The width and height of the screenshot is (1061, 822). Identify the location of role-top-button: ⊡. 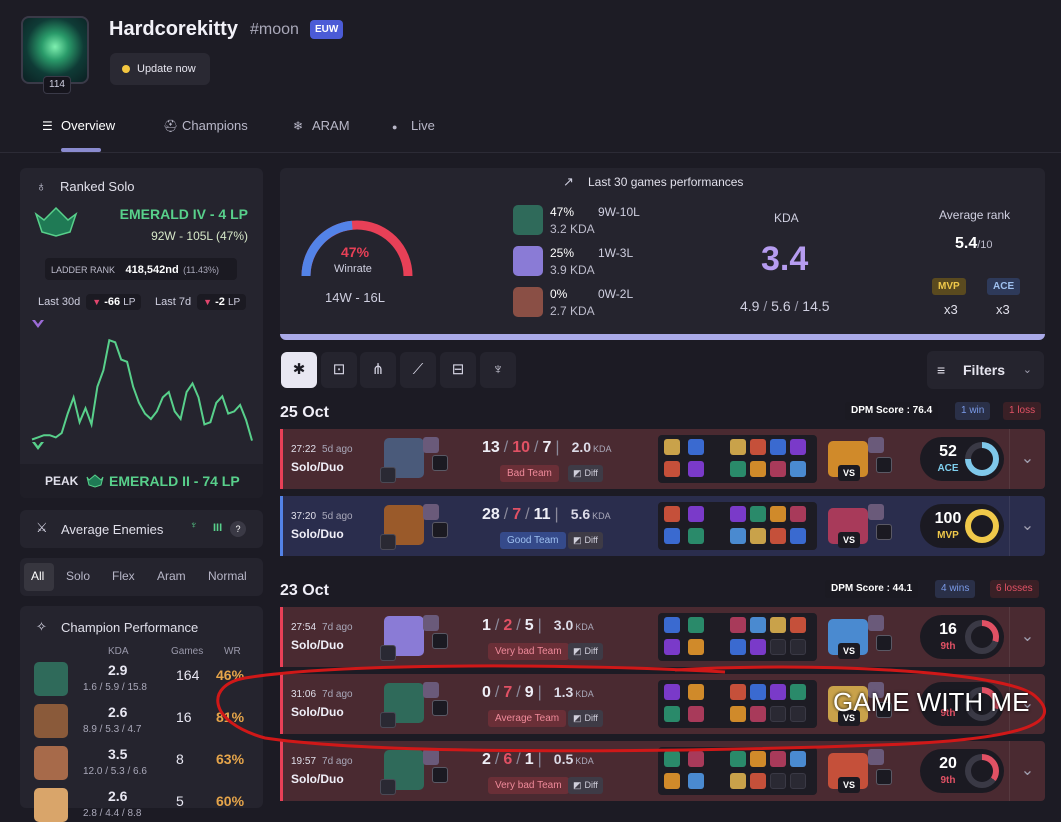
(339, 370).